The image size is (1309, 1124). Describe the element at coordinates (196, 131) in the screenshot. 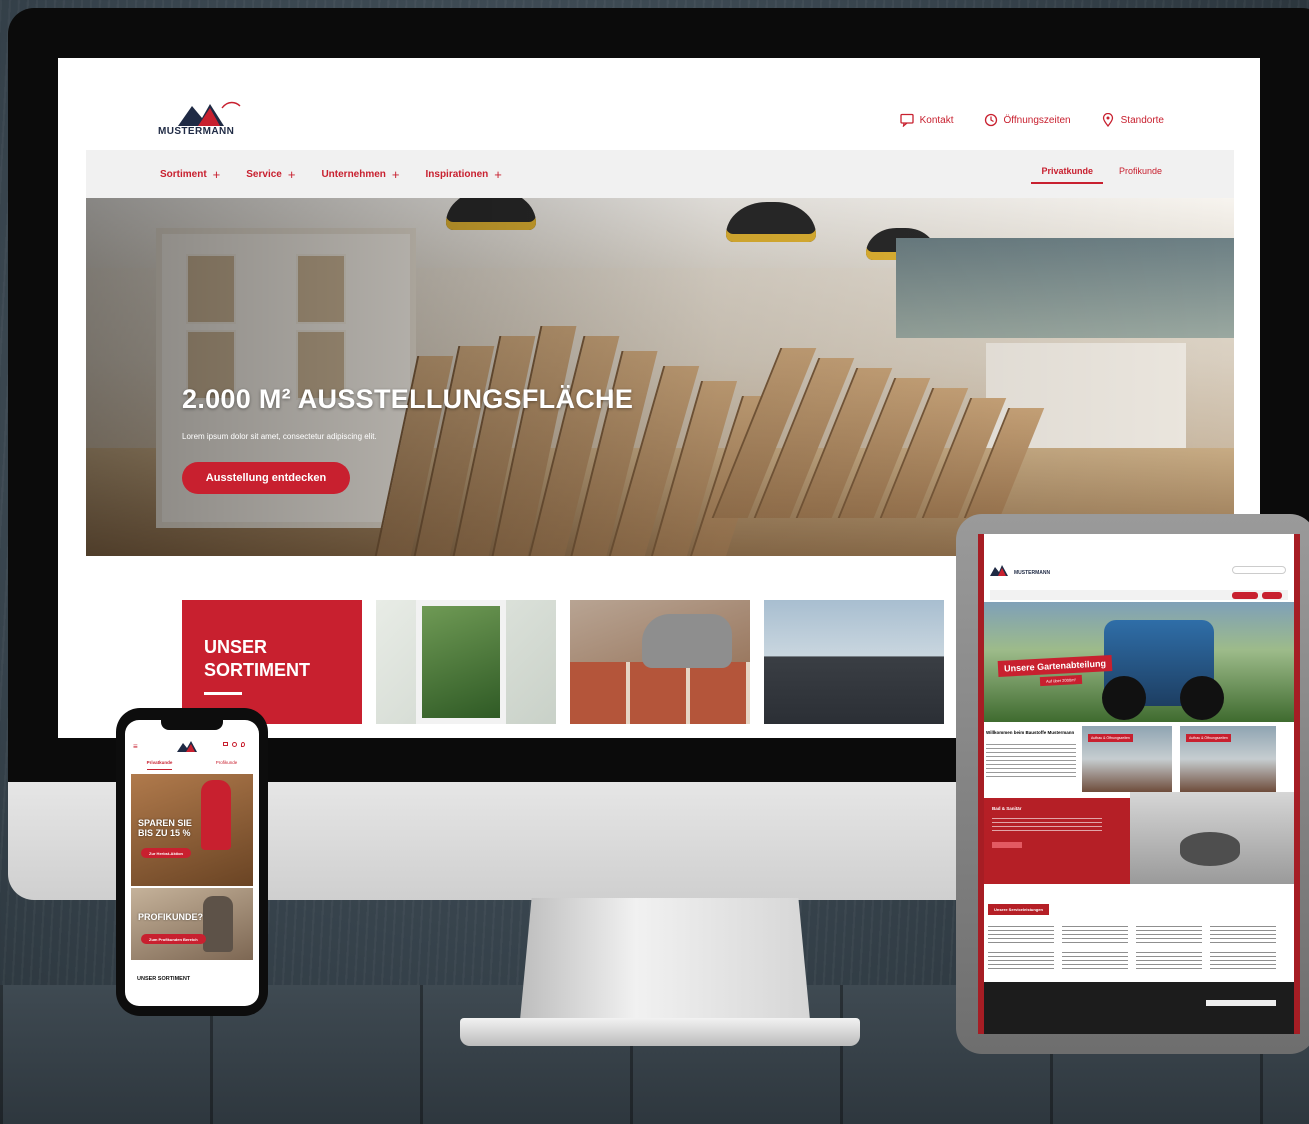

I see `logo-text: MUSTERMANN` at that location.